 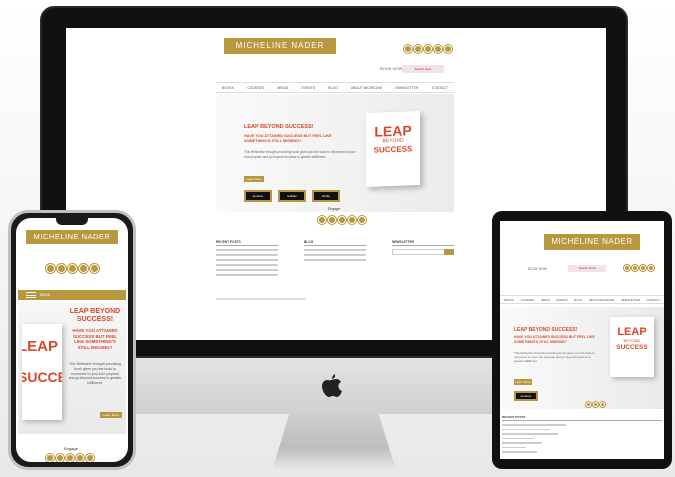 I want to click on footer-columns: RECENT POSTS BLOG NEWSLETTER, so click(x=335, y=258).